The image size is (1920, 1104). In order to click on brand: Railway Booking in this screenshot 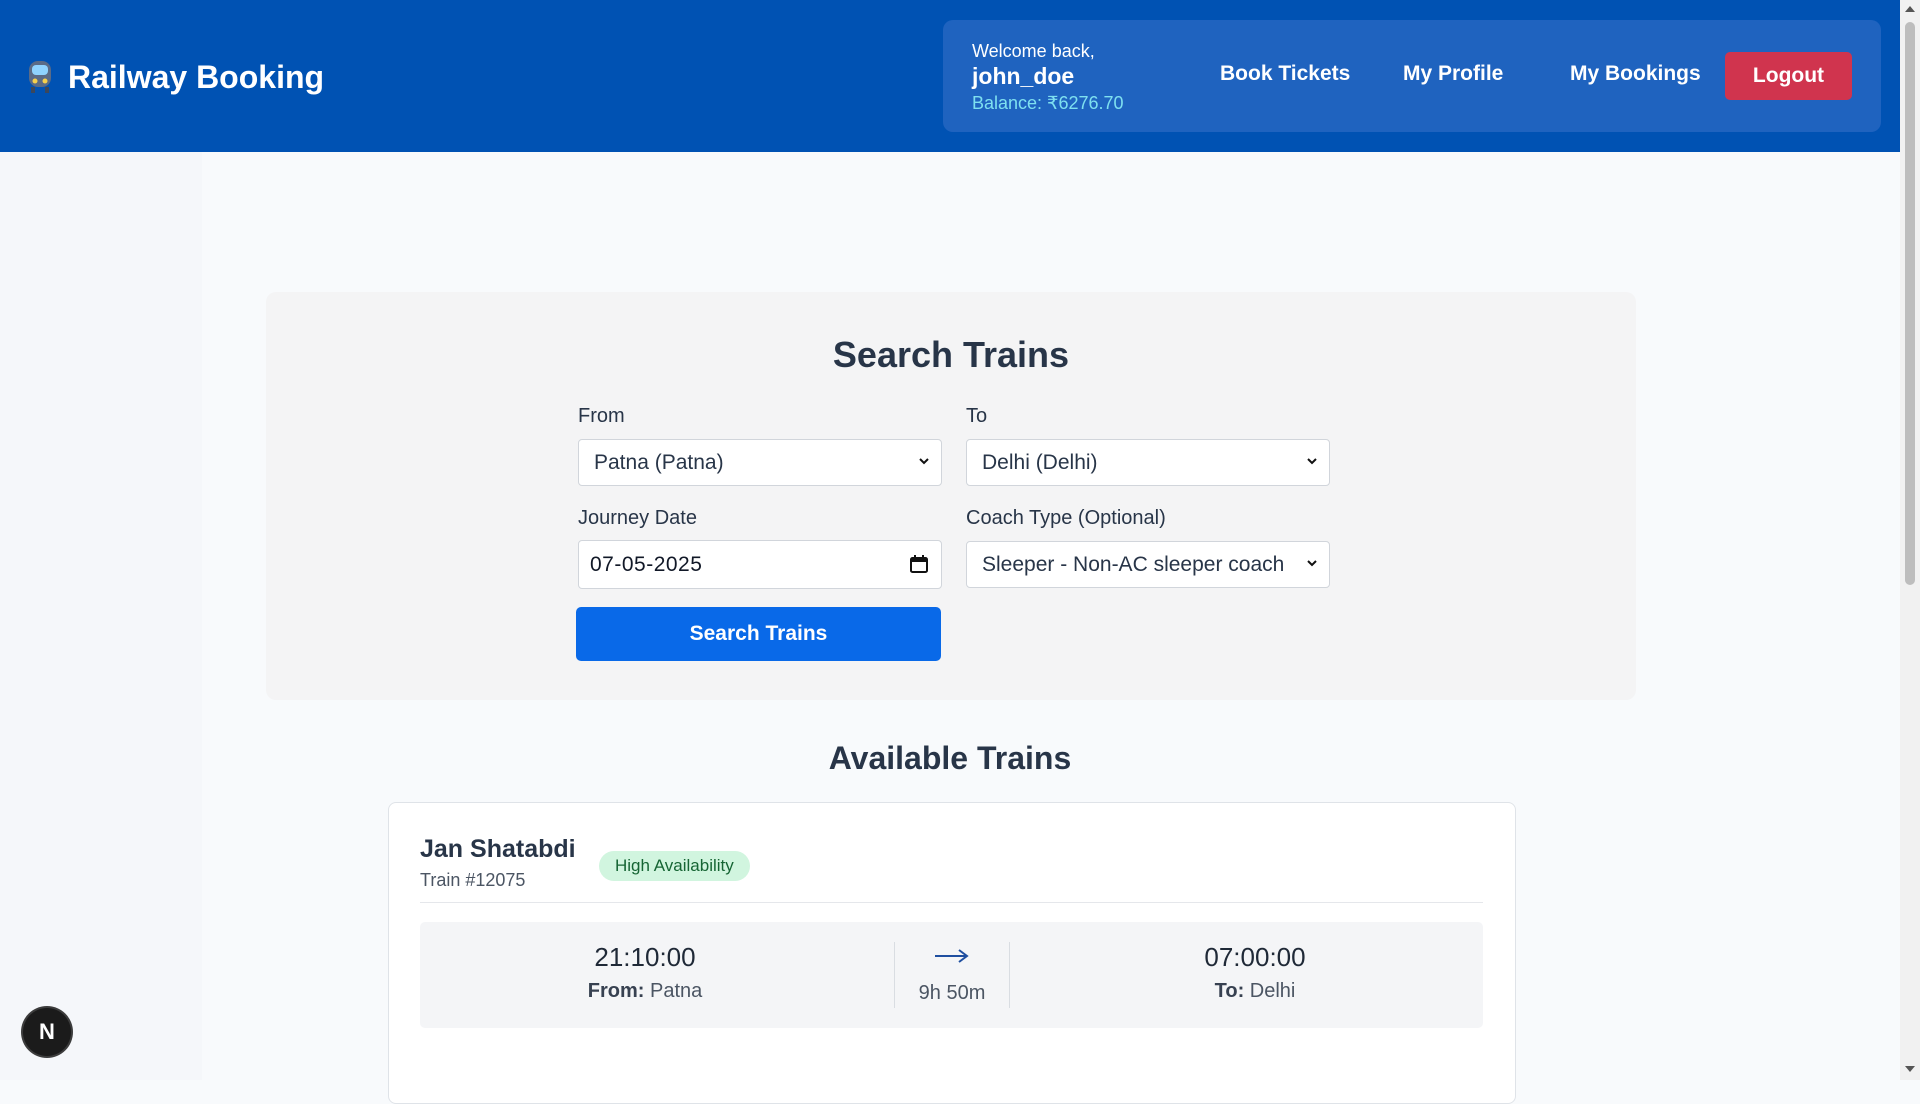, I will do `click(175, 77)`.